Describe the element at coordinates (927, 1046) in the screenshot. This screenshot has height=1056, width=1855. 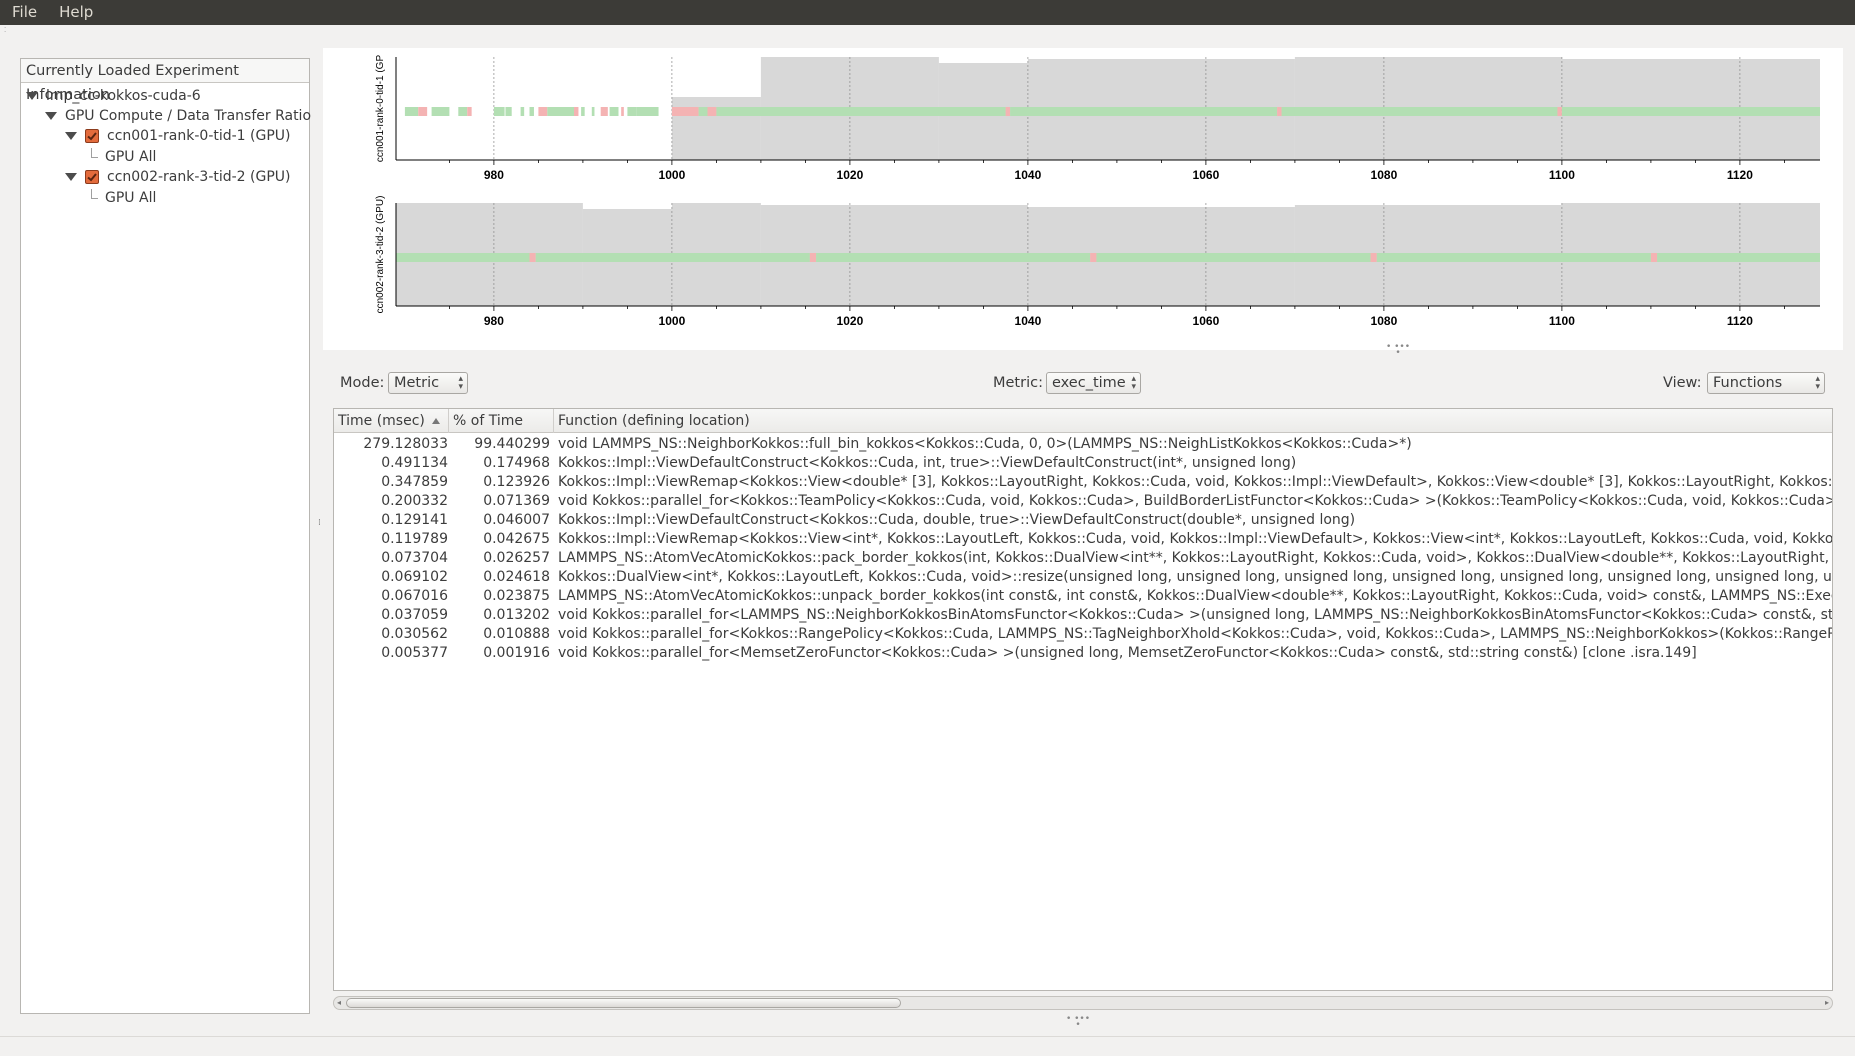
I see `status-bar` at that location.